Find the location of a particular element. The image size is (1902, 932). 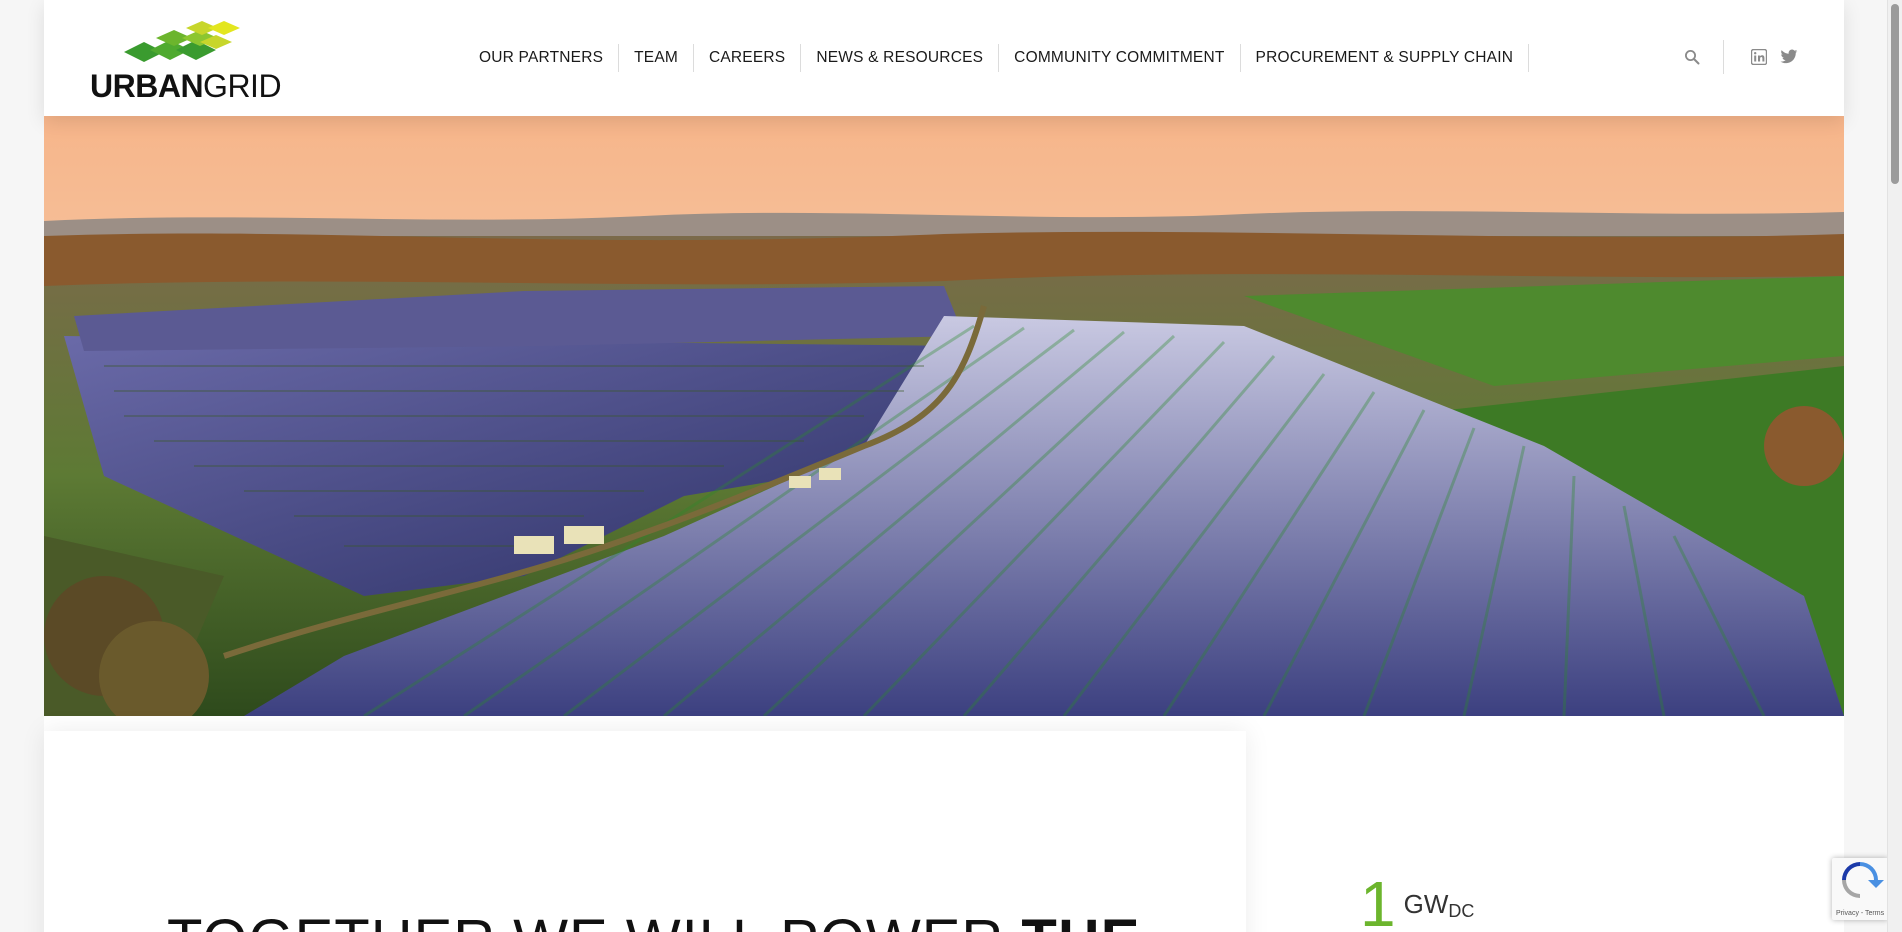

stat-unit: GWDC is located at coordinates (1439, 905).